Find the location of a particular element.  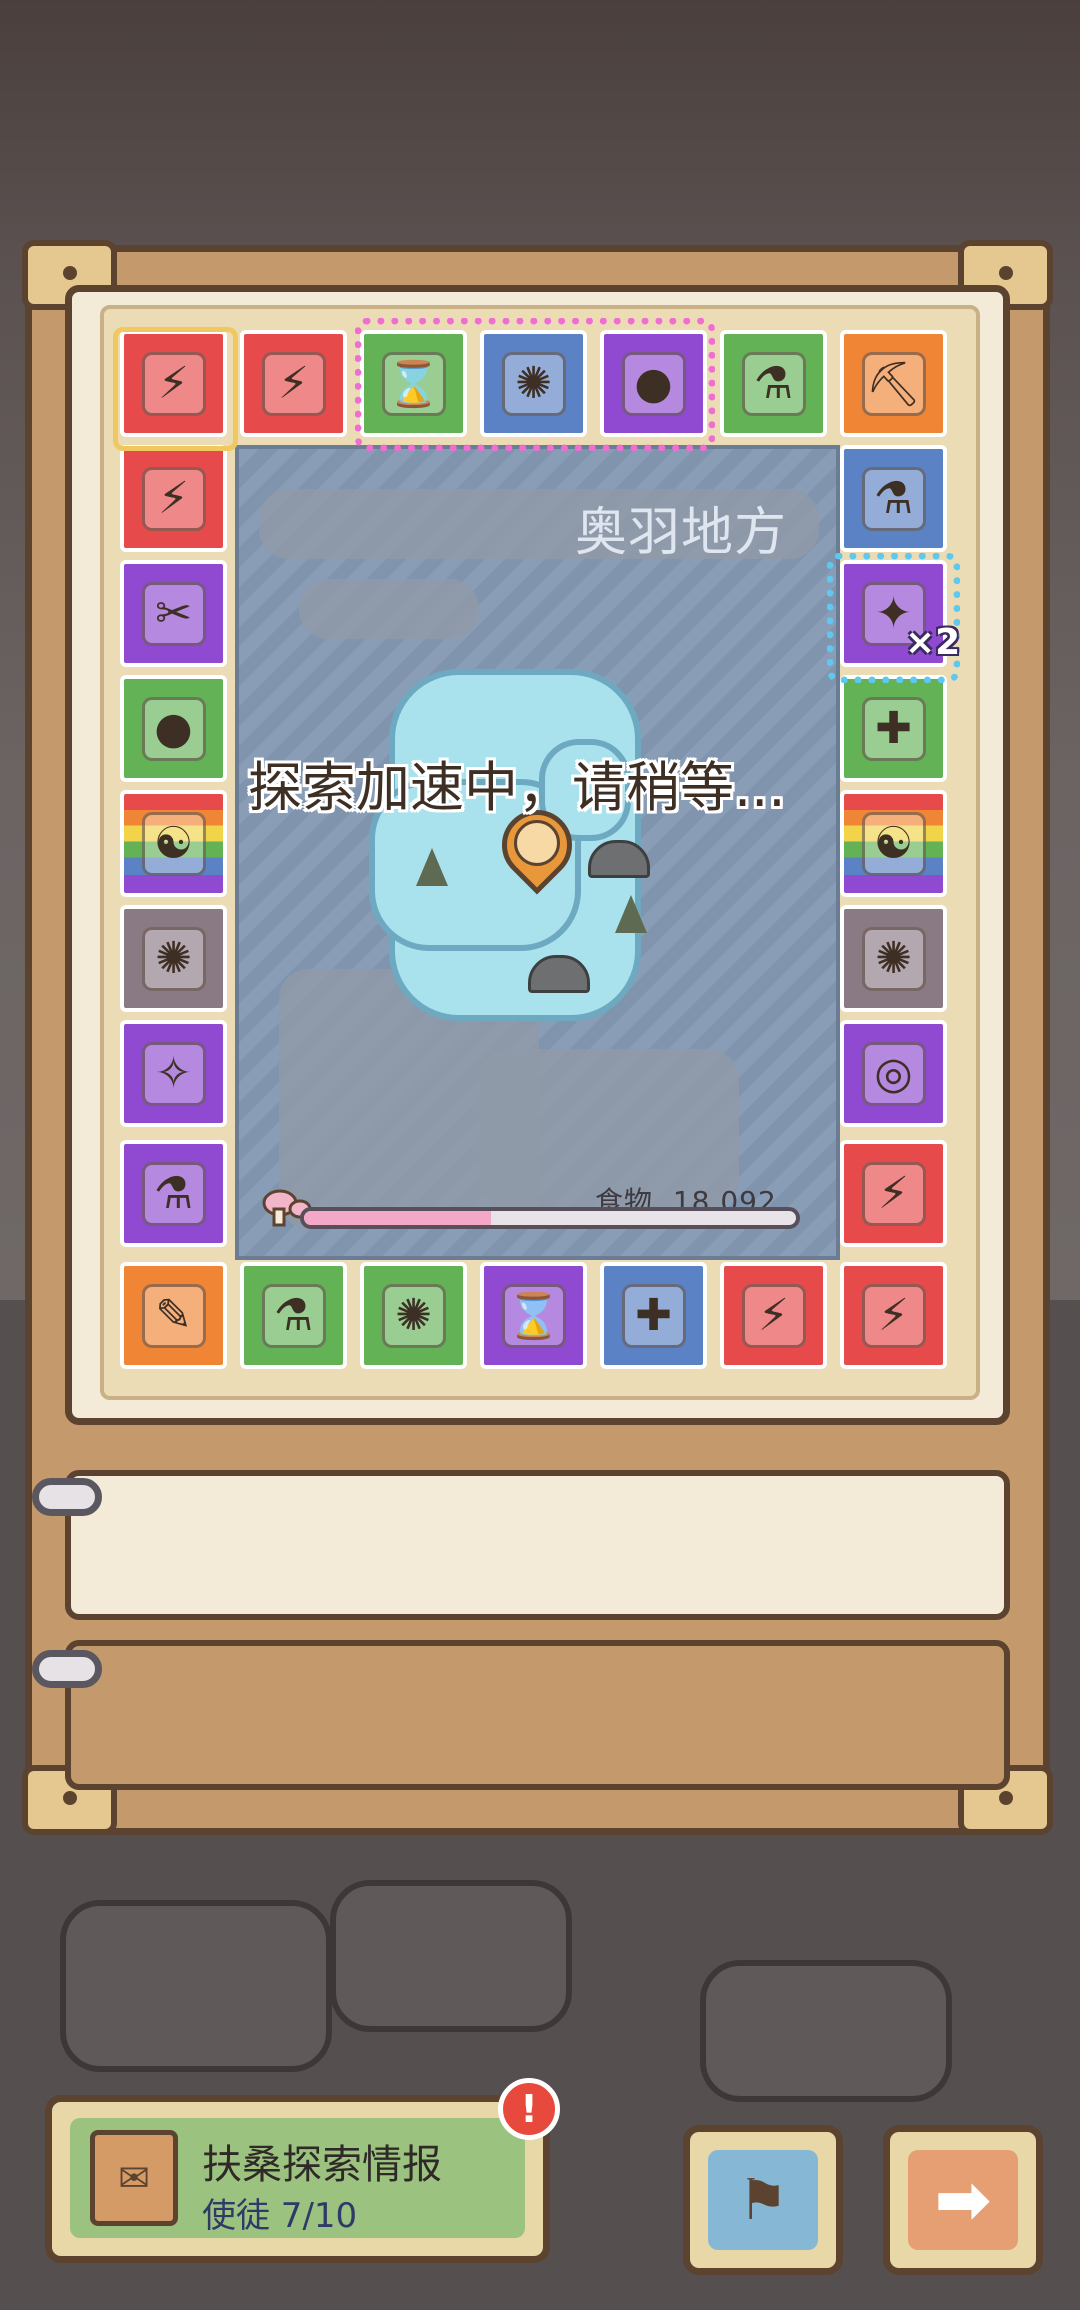

alert-badge-icon: ! is located at coordinates (529, 2109).